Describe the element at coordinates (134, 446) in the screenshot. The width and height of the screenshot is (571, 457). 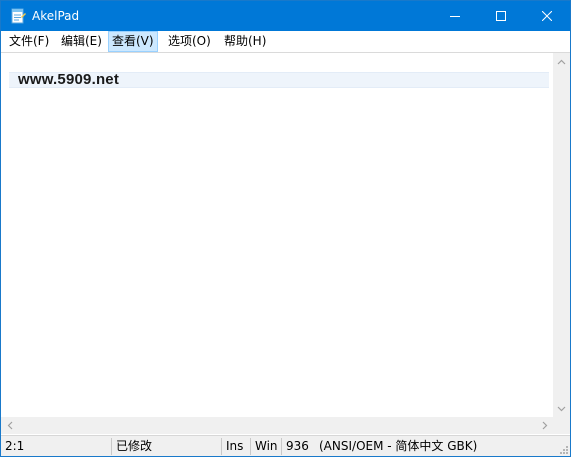
I see `status-modified: 已修改` at that location.